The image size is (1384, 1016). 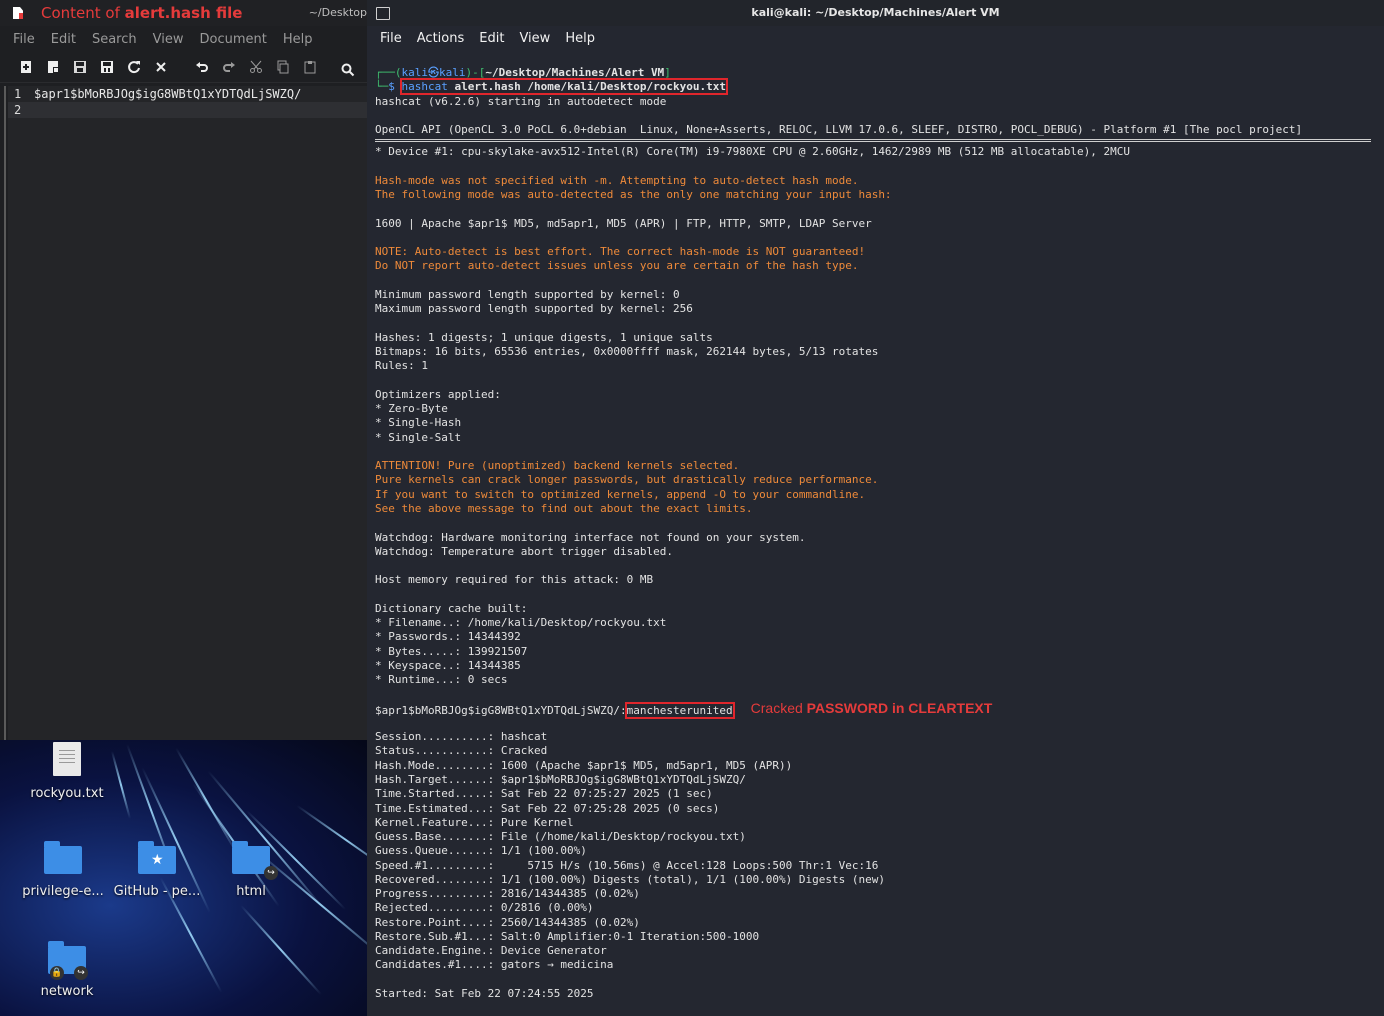 What do you see at coordinates (52, 67) in the screenshot?
I see `new-window-icon` at bounding box center [52, 67].